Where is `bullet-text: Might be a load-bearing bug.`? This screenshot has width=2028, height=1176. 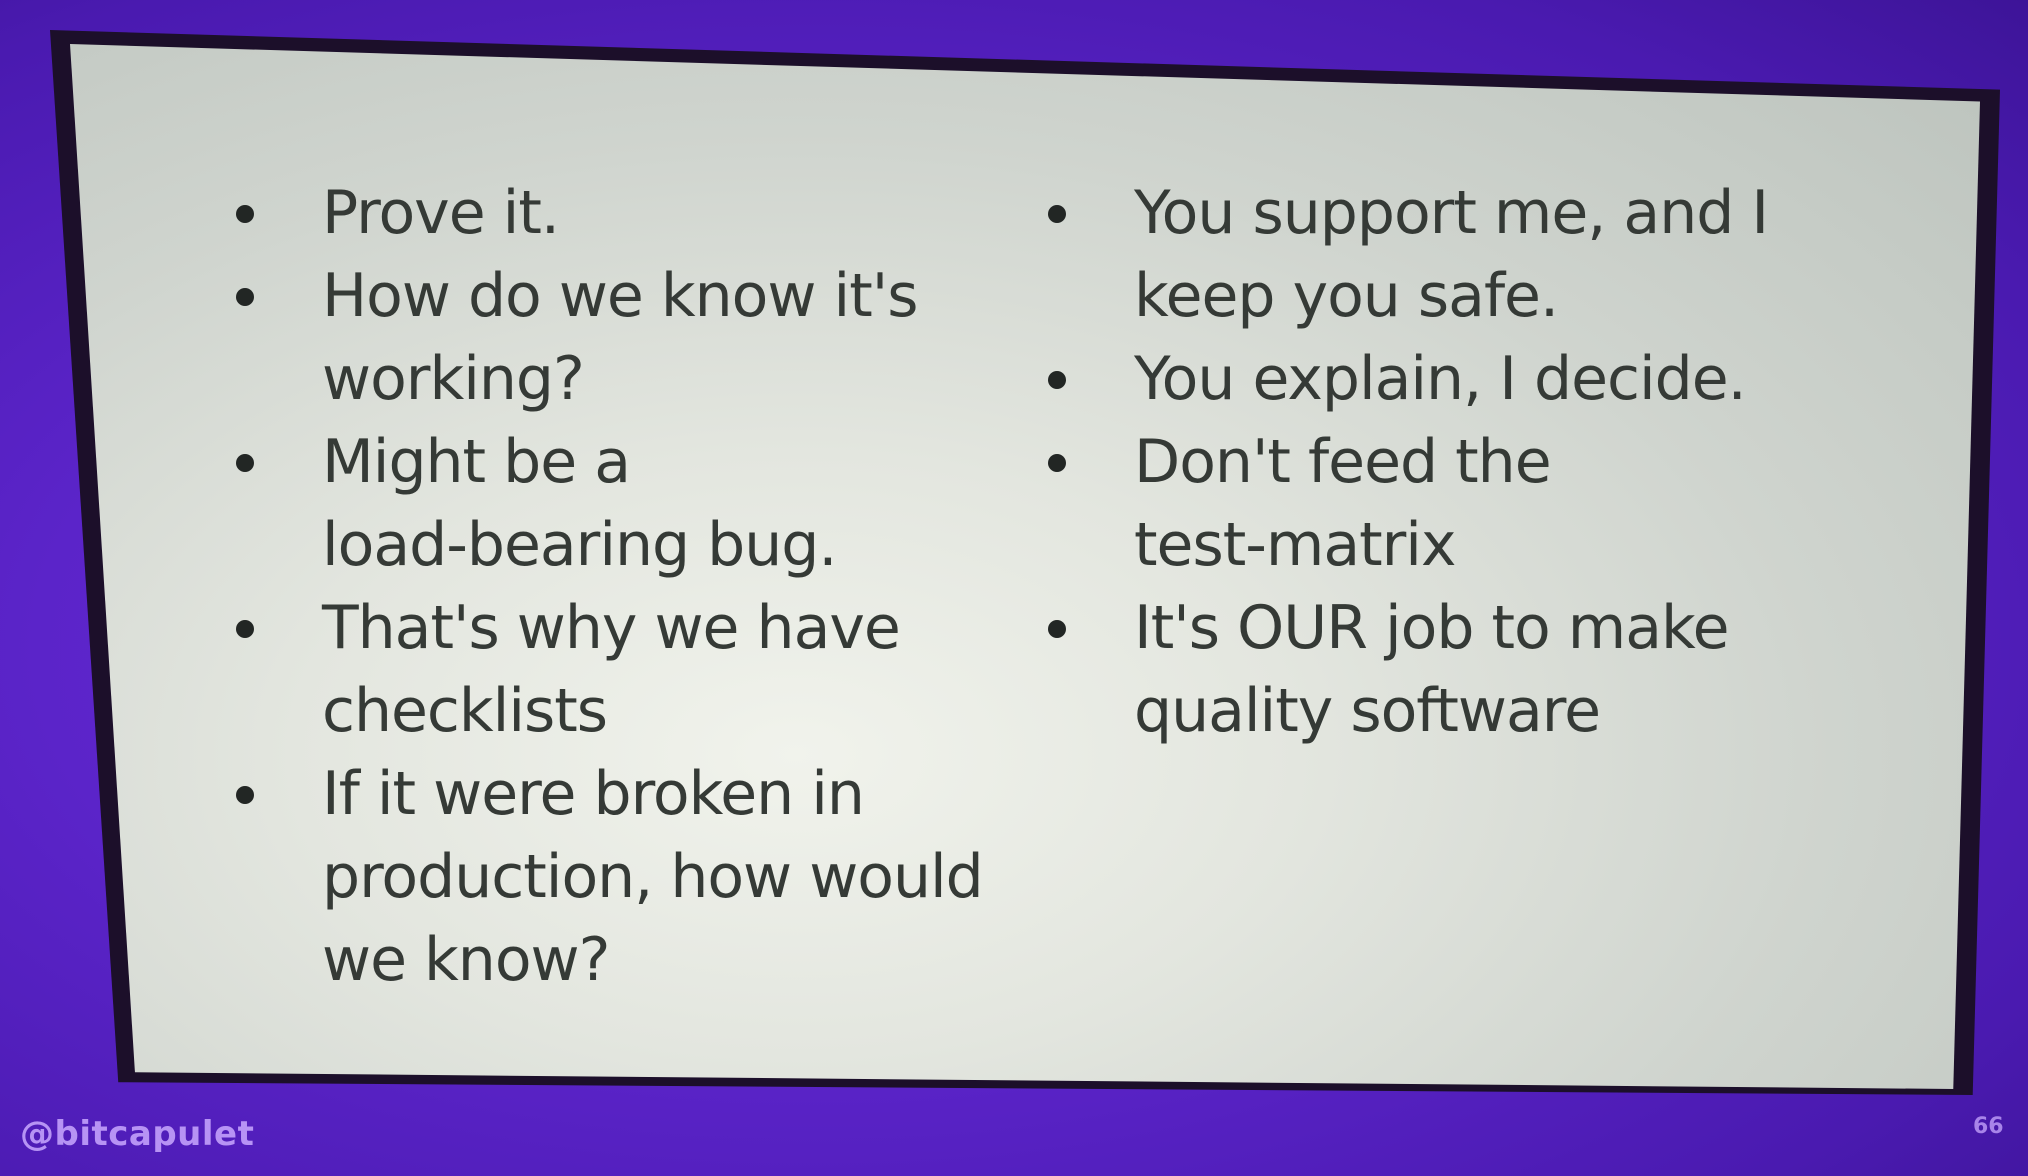
bullet-text: Might be a load-bearing bug. is located at coordinates (579, 503).